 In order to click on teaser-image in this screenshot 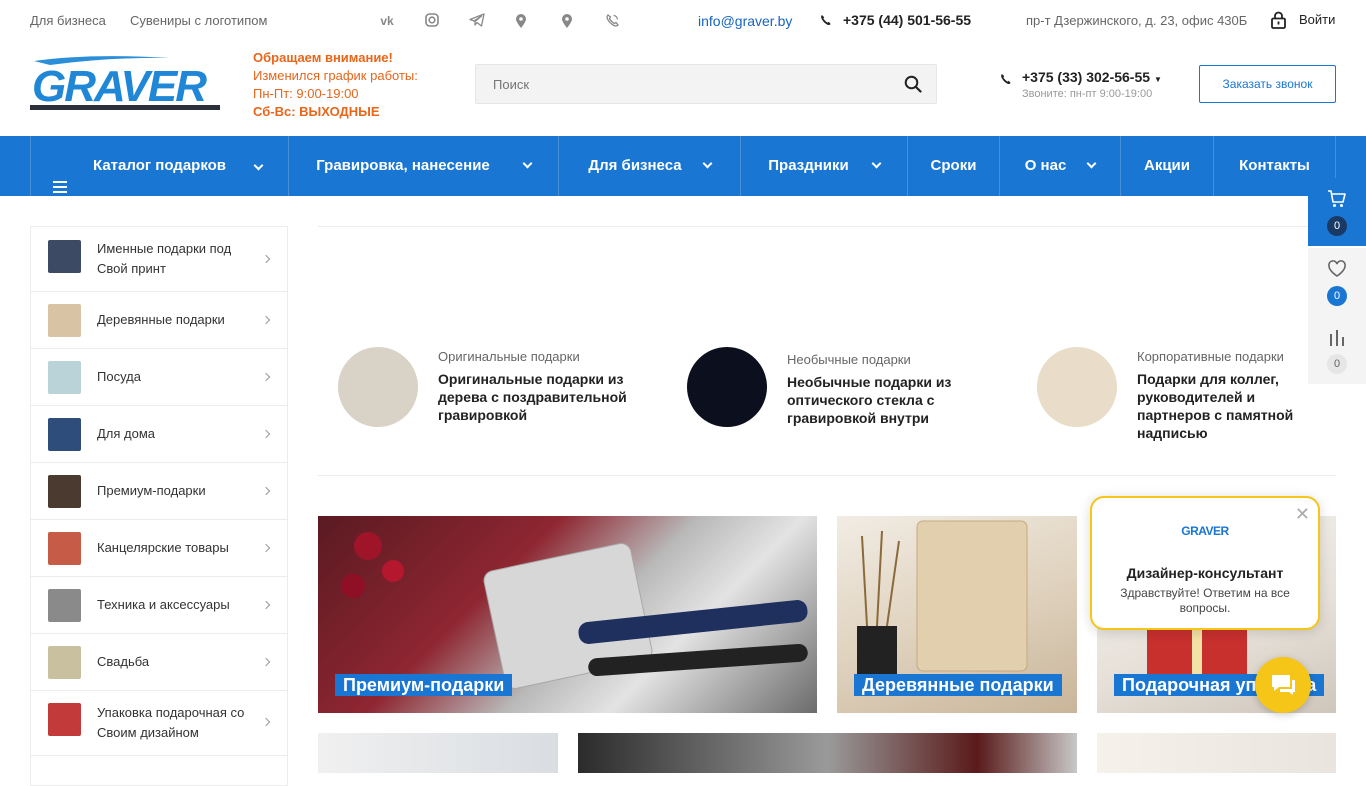, I will do `click(378, 387)`.